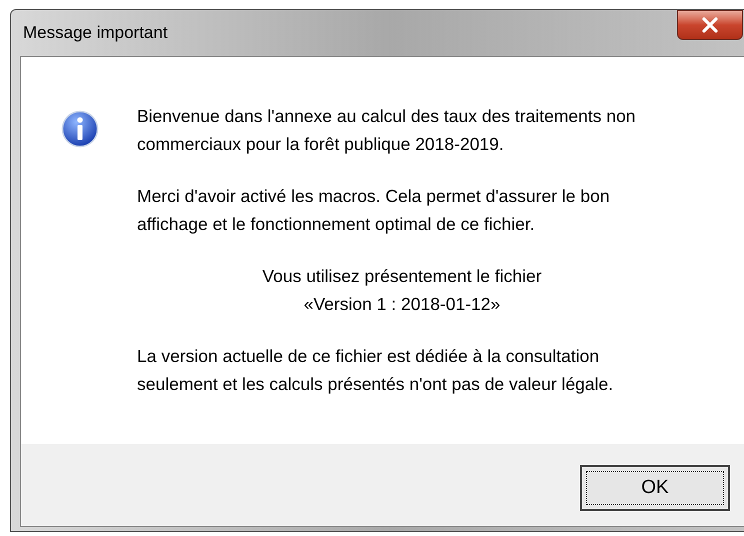  Describe the element at coordinates (374, 210) in the screenshot. I see `message-text: Merci d'avoir activé les macros. Cela permet d'assurer le bon affichage et le fonctionnement optimal de ce fichier.` at that location.